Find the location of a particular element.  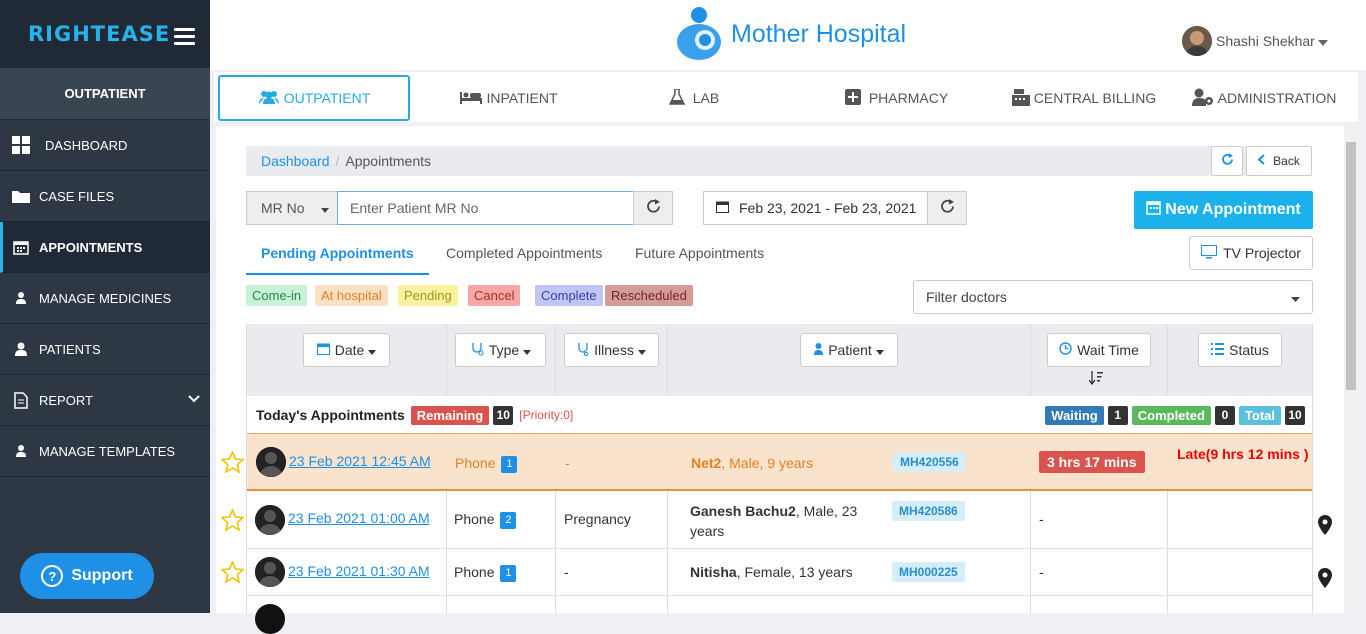

sidebar-item-dashboard: DASHBOARD is located at coordinates (105, 145).